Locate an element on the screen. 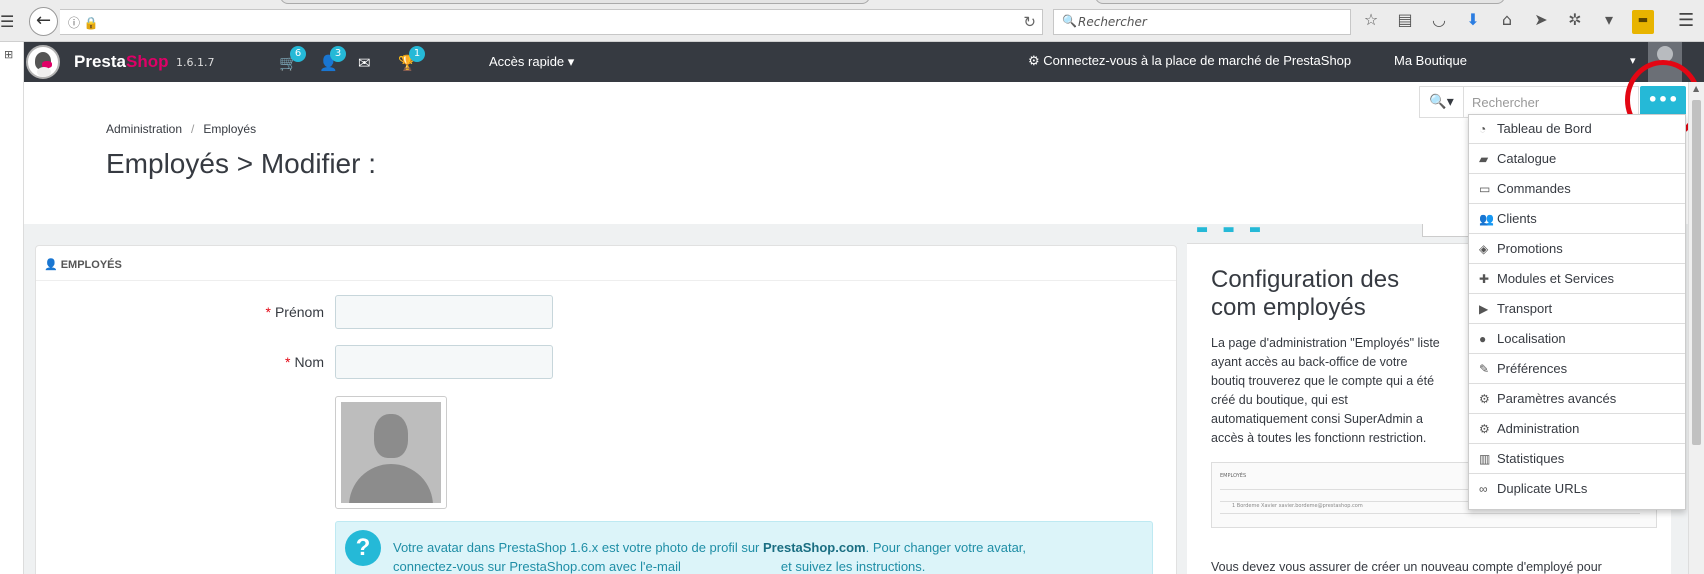  brand-name: PrestaShop is located at coordinates (121, 62).